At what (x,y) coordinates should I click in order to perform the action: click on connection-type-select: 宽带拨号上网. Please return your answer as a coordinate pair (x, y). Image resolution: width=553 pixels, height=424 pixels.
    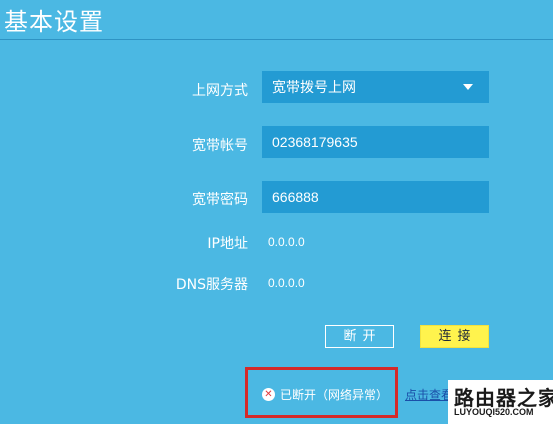
    Looking at the image, I should click on (375, 87).